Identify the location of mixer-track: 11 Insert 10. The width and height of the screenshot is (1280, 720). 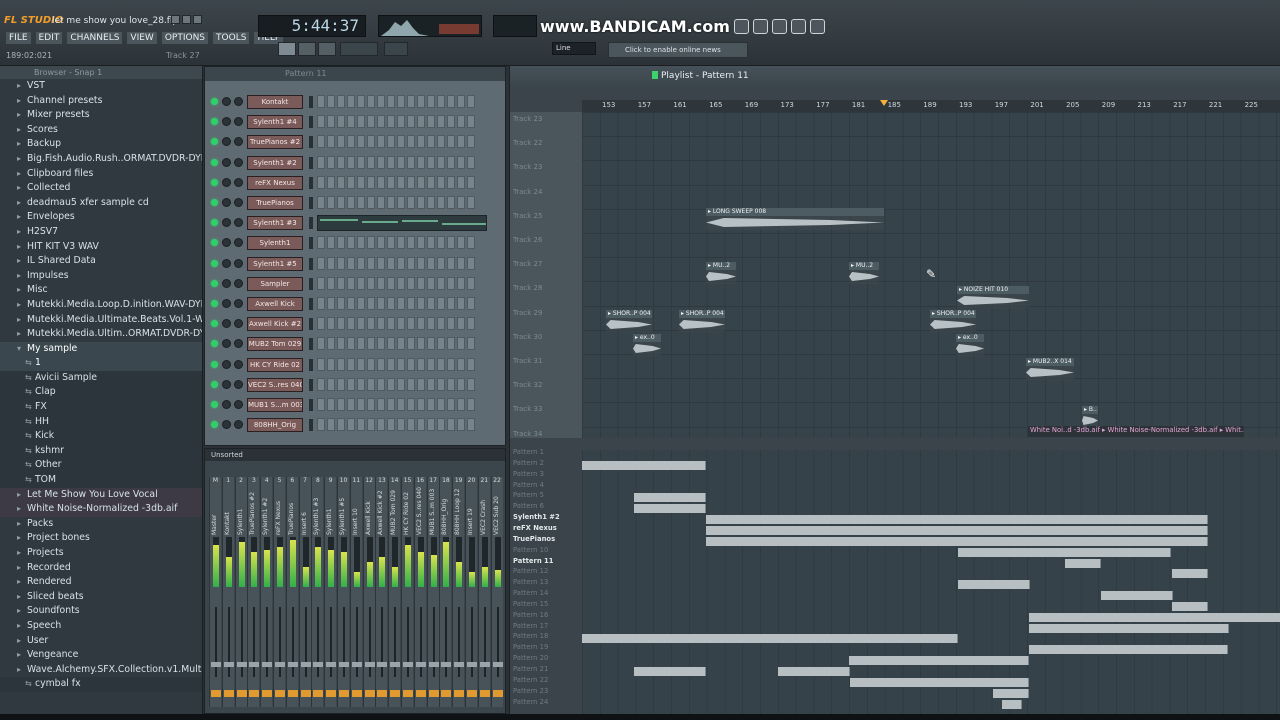
(355, 592).